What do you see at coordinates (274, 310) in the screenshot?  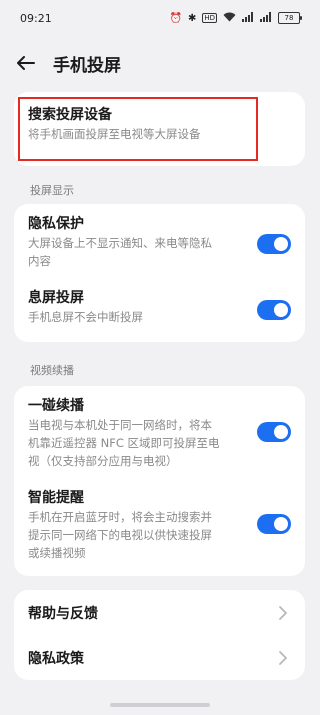 I see `screen-off-cast-toggle` at bounding box center [274, 310].